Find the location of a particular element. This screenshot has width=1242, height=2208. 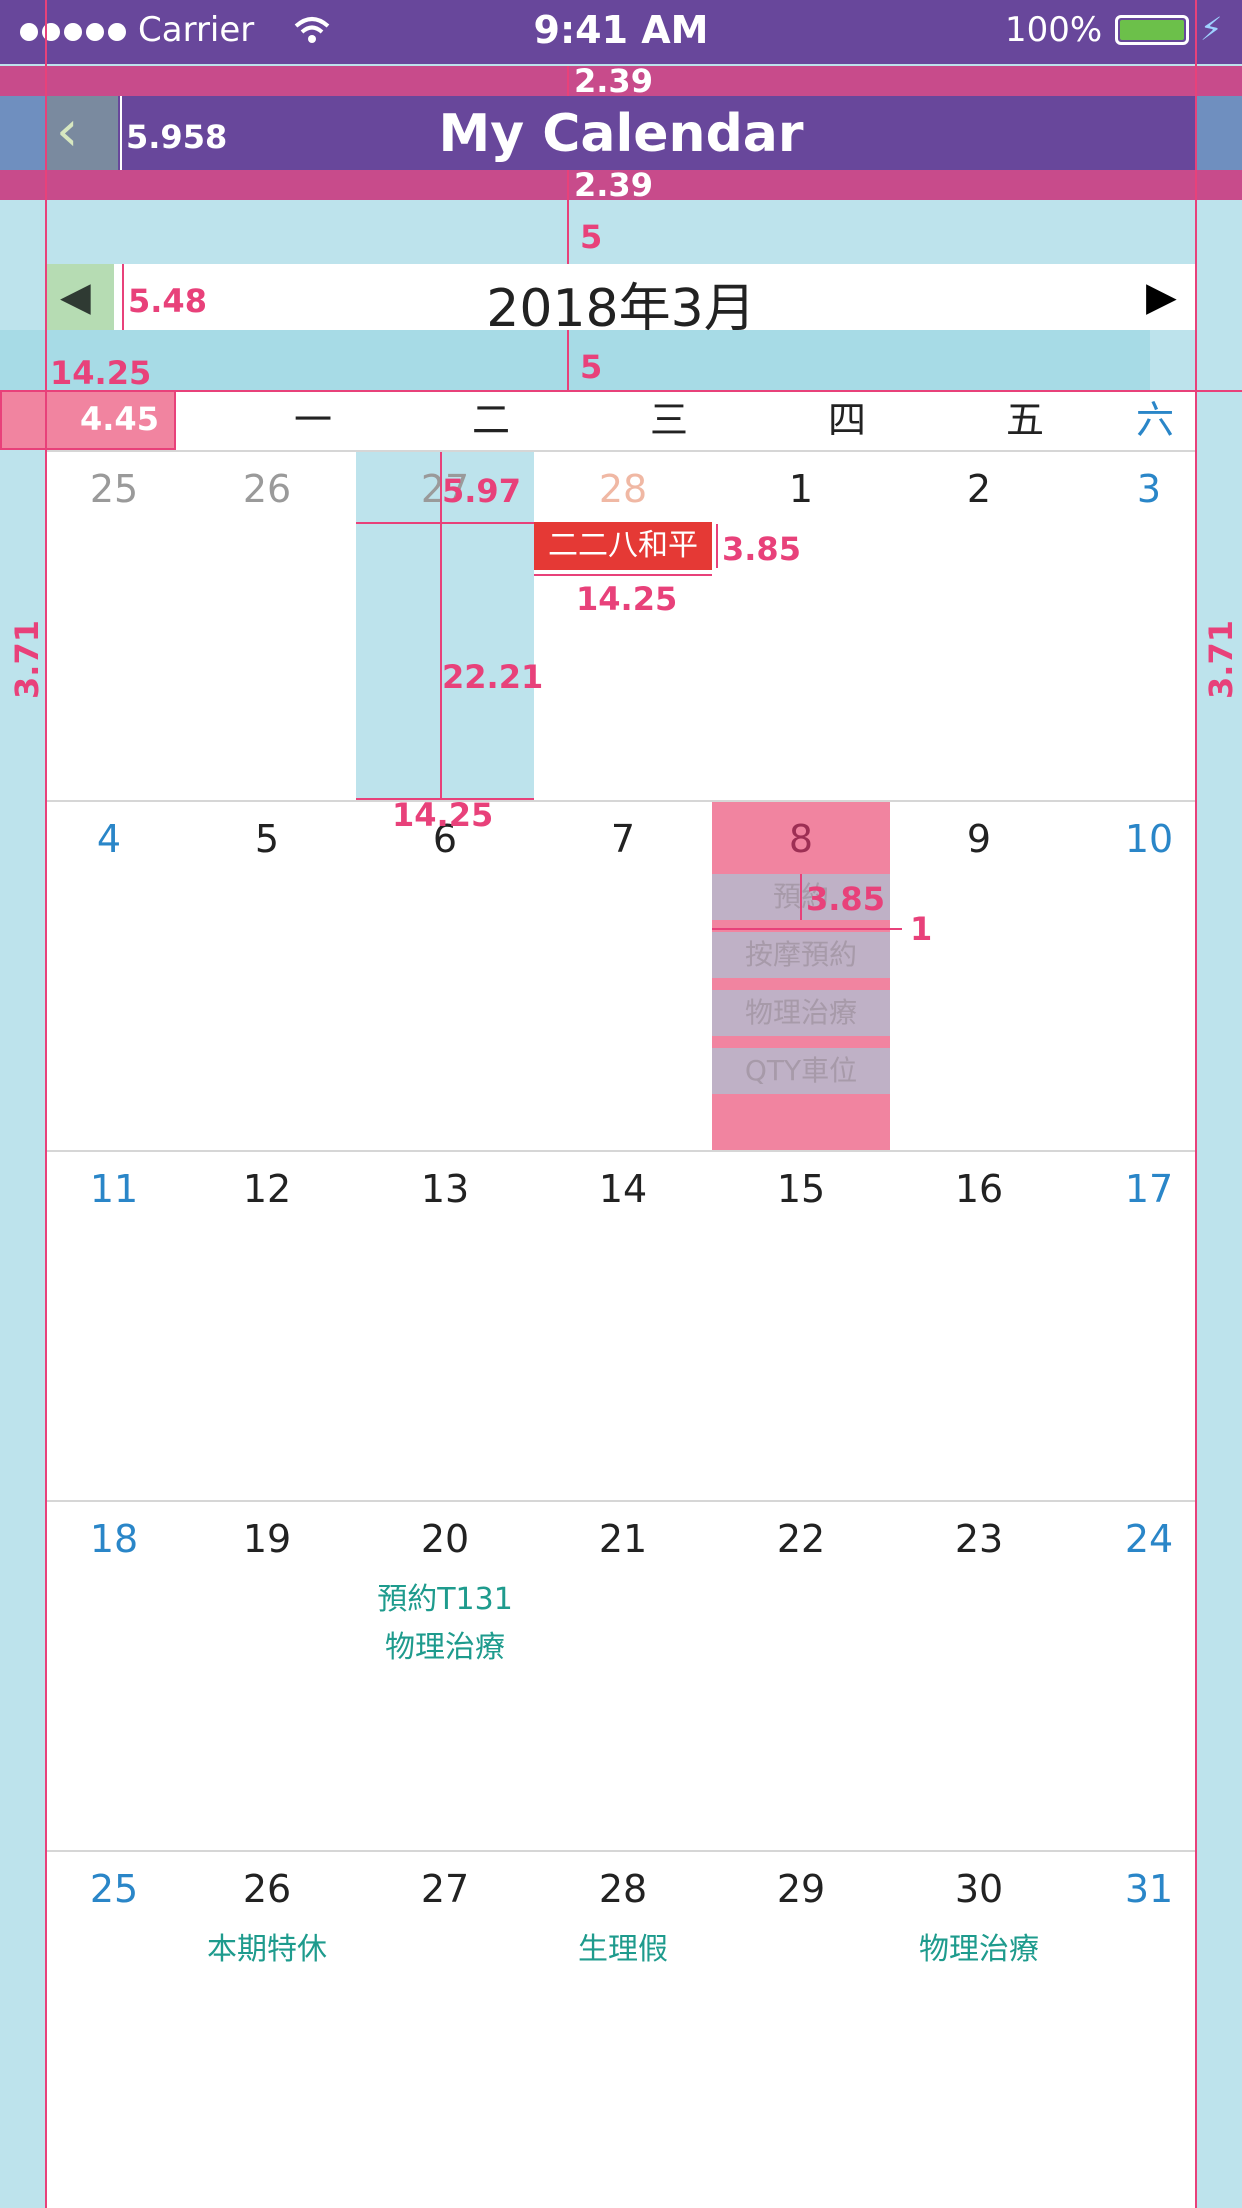

day-cell: 8 is located at coordinates (801, 839).